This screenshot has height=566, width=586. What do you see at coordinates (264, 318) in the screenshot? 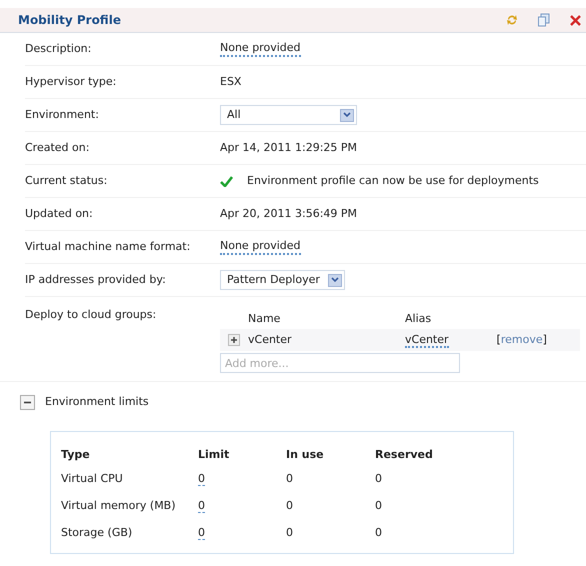
I see `column-header: Name` at bounding box center [264, 318].